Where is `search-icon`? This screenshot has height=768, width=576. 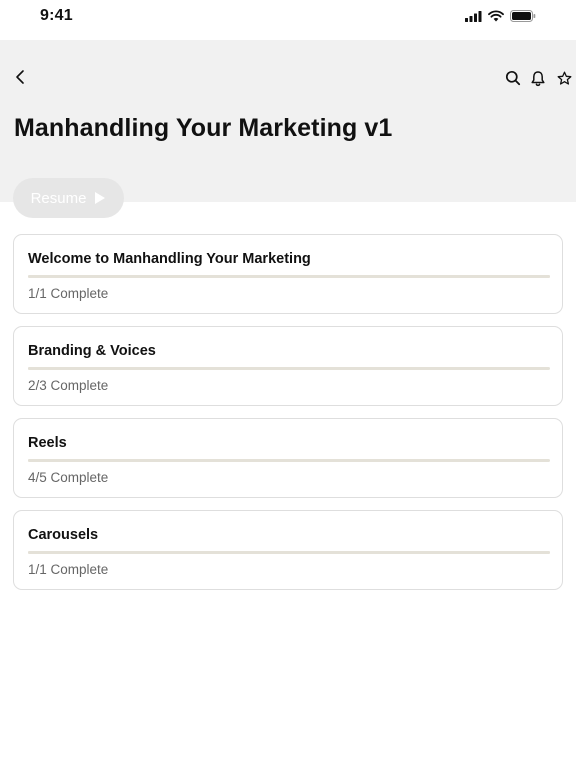 search-icon is located at coordinates (513, 78).